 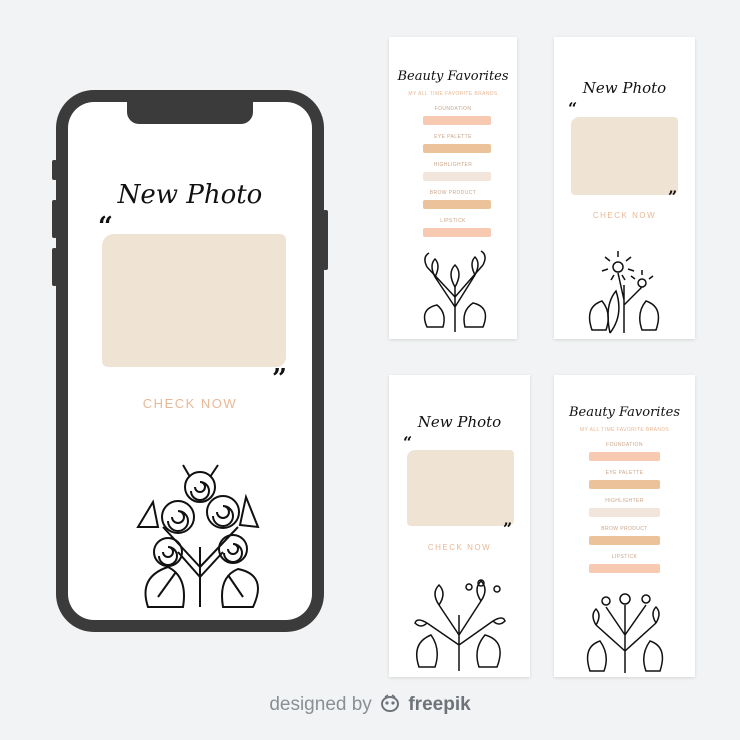 I want to click on phone-mute-button, so click(x=54, y=170).